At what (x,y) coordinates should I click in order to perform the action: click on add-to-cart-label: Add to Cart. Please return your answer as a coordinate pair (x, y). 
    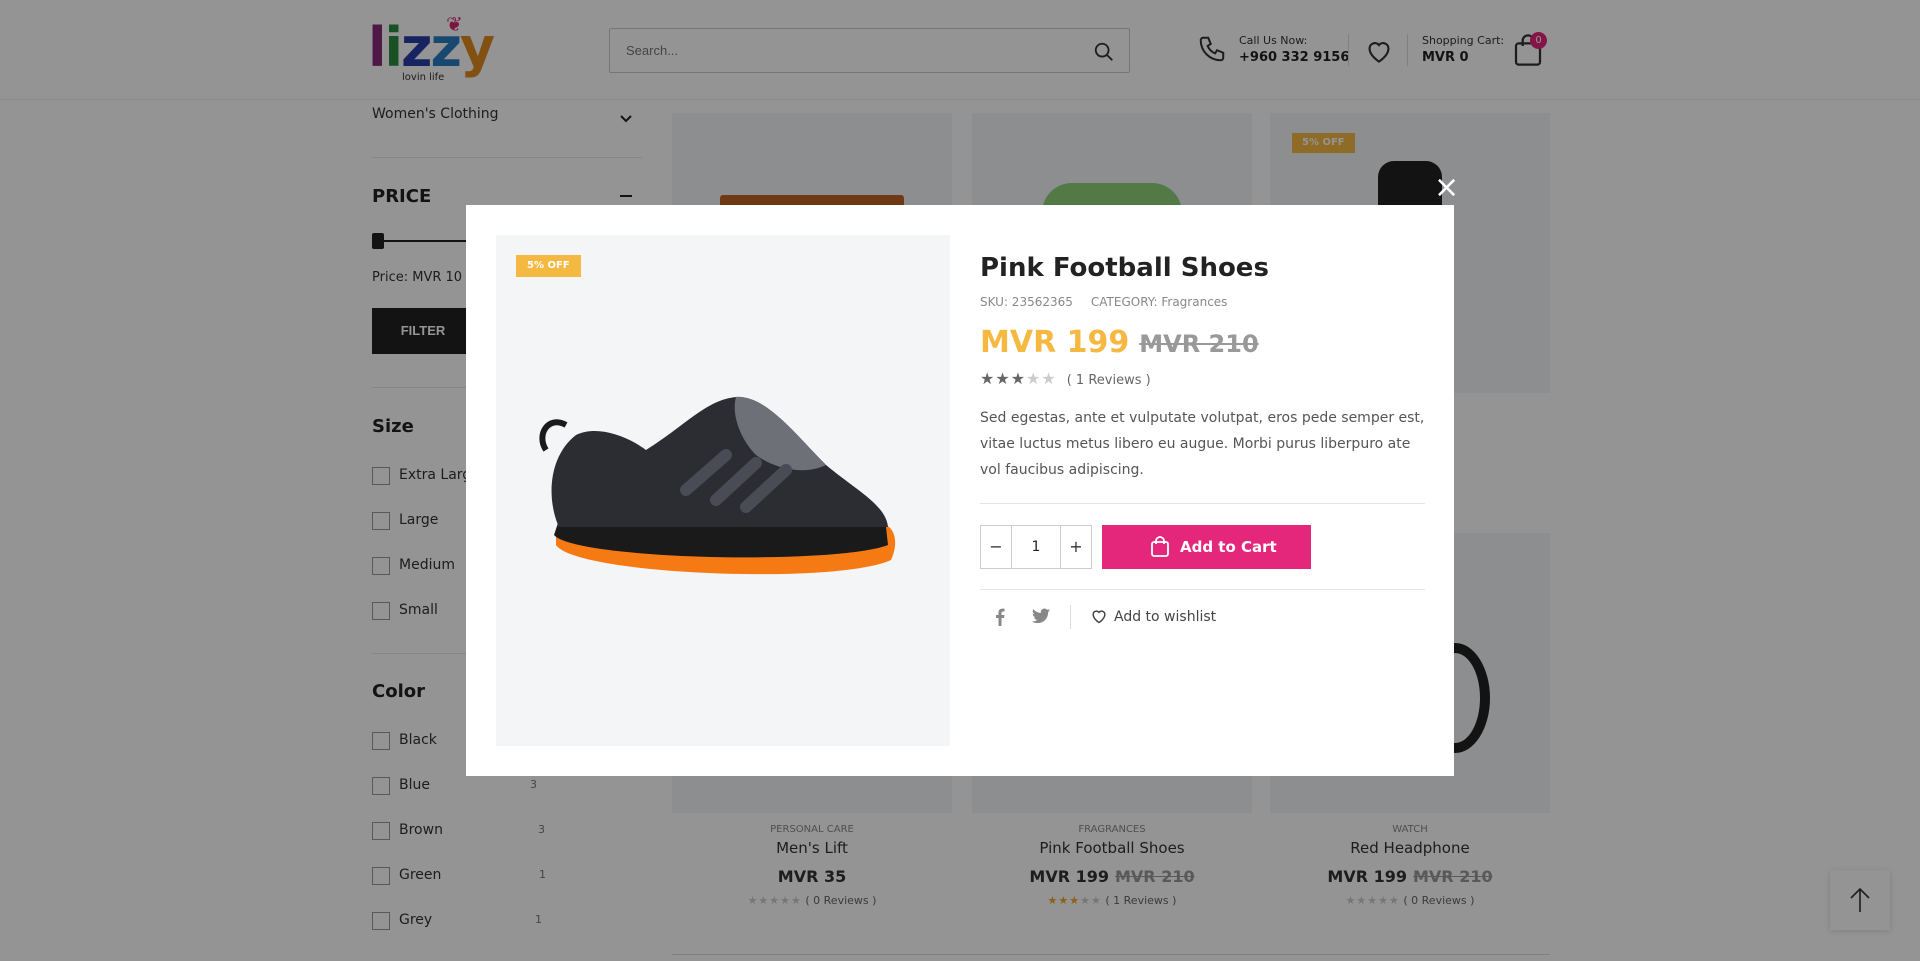
    Looking at the image, I should click on (1228, 547).